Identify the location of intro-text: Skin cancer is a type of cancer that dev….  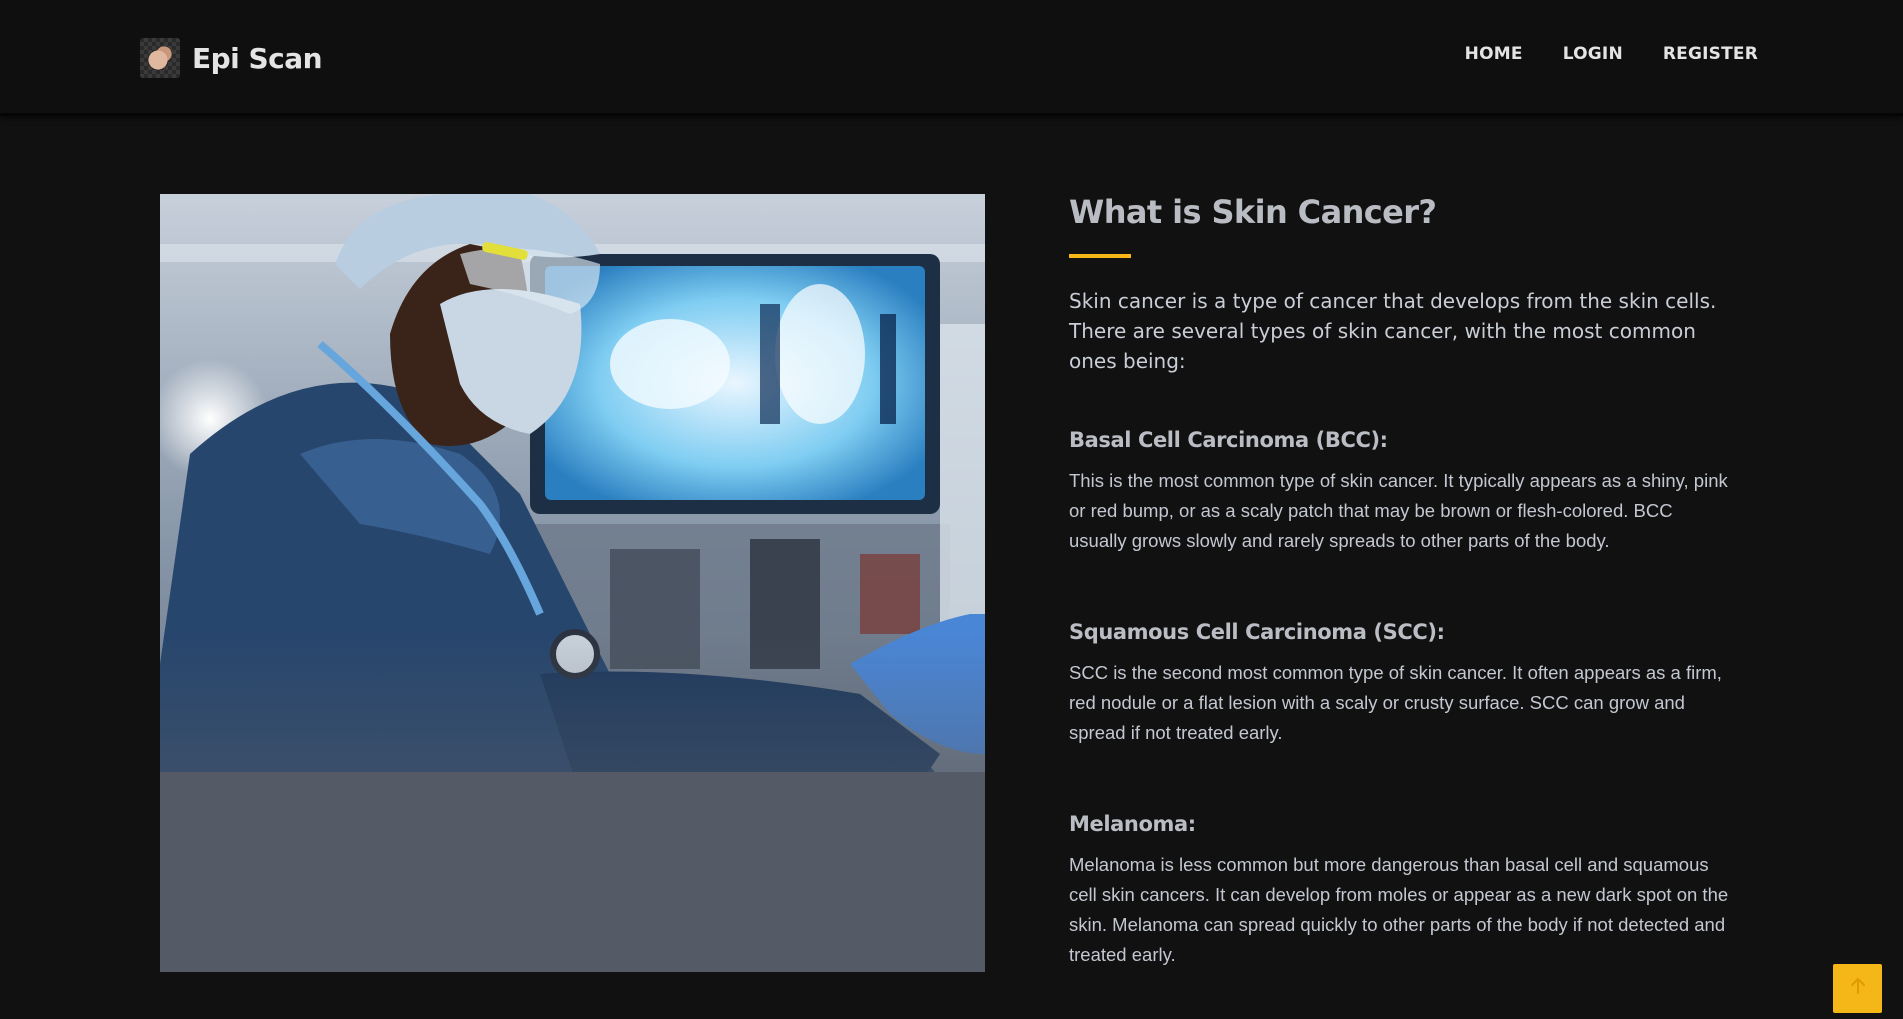
(1393, 331).